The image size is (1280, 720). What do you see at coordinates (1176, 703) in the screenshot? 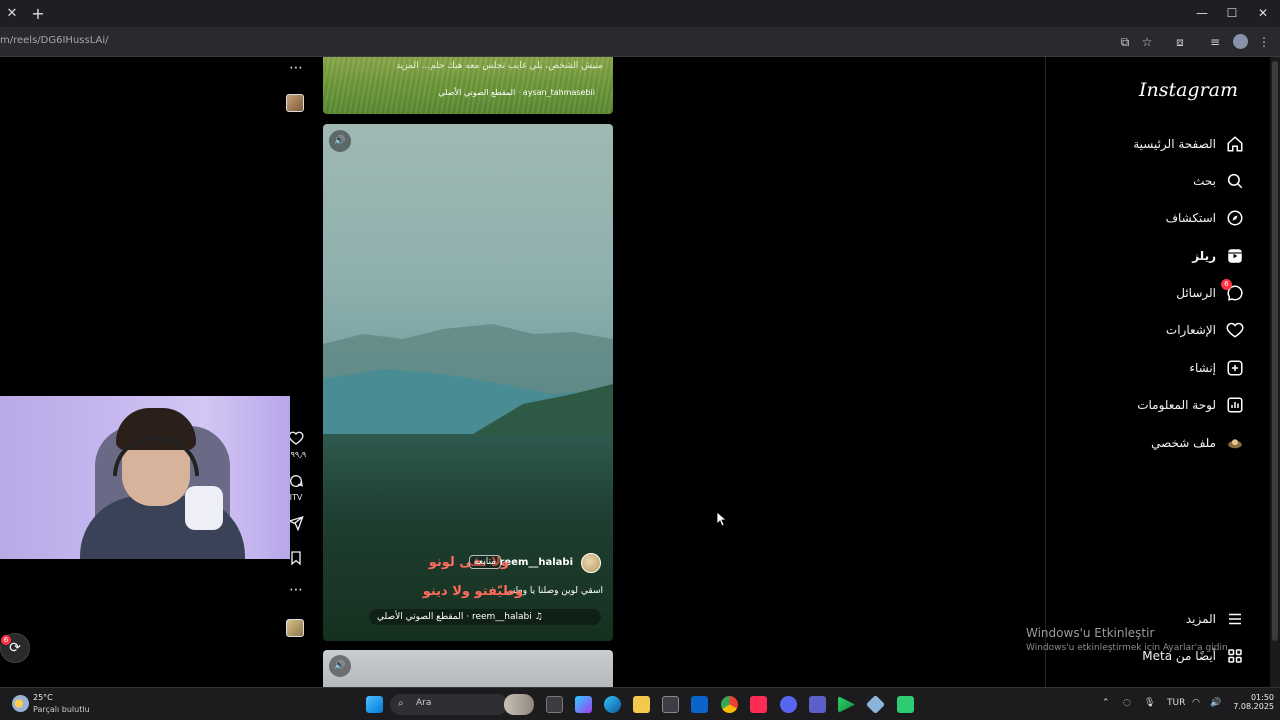
I see `language-indicator: TUR` at bounding box center [1176, 703].